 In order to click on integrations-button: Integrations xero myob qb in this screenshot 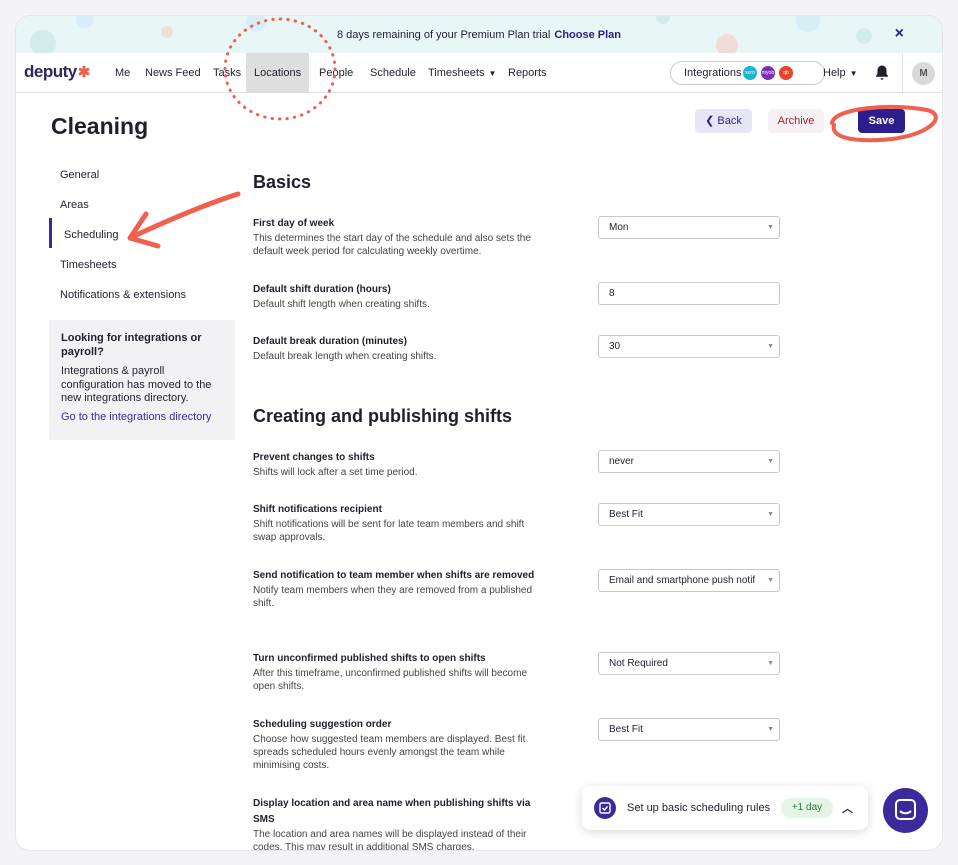, I will do `click(747, 73)`.